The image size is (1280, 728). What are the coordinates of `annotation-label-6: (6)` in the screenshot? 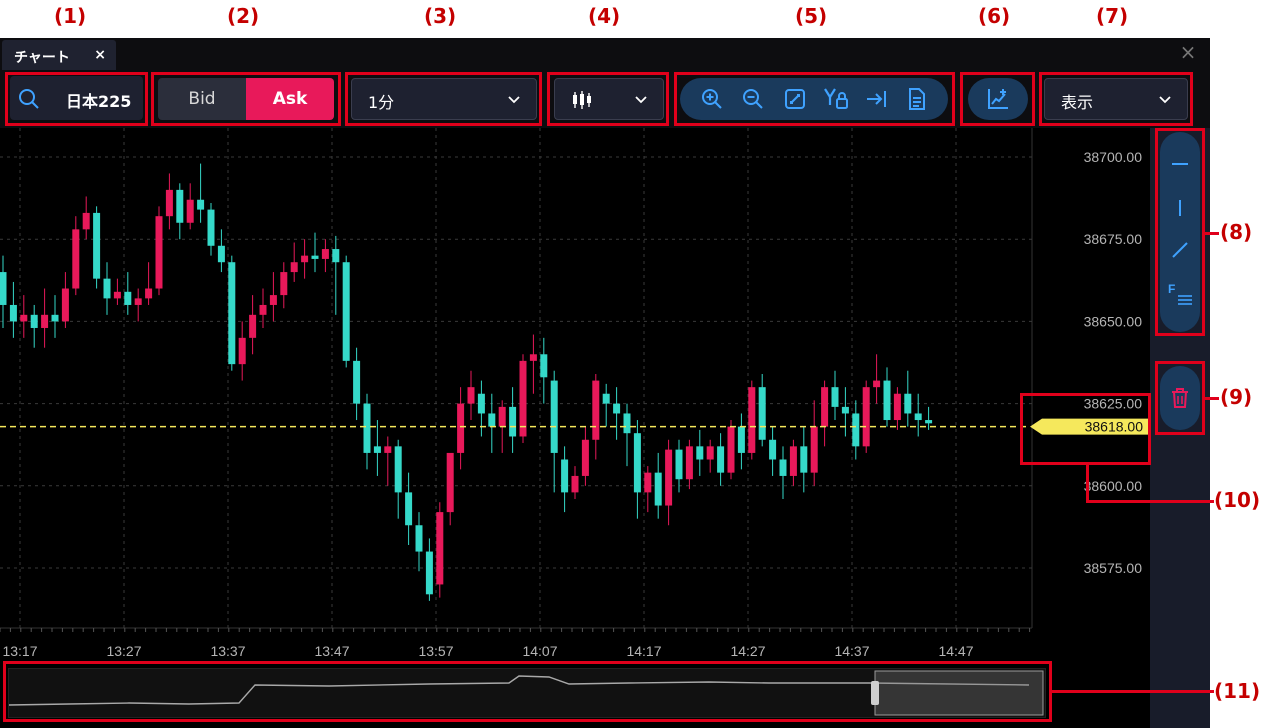 It's located at (994, 16).